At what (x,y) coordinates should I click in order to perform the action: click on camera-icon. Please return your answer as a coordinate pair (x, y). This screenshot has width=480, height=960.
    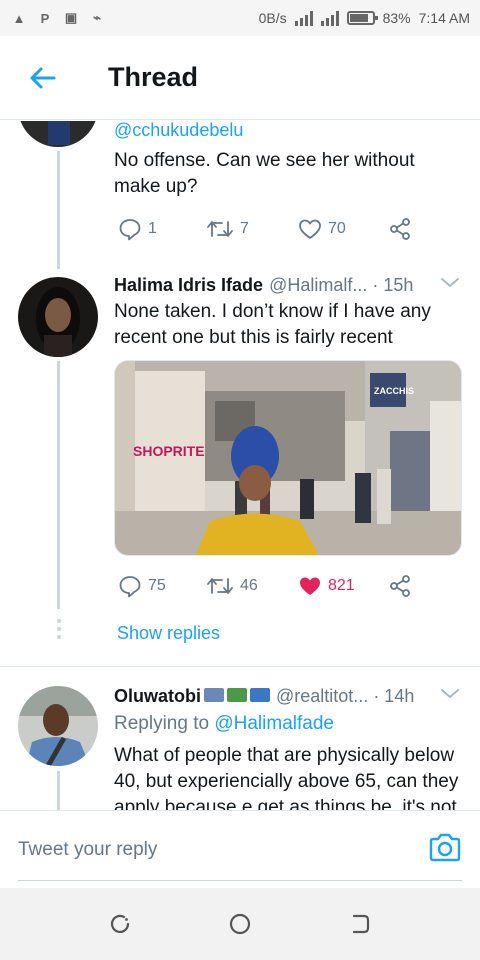
    Looking at the image, I should click on (445, 847).